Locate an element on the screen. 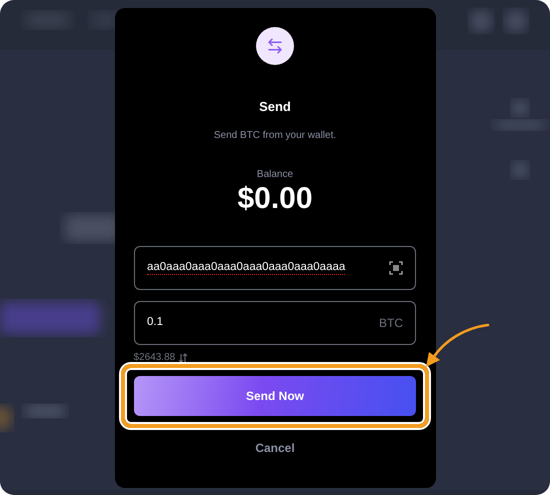 The height and width of the screenshot is (495, 550). blurred-coin-icon is located at coordinates (6, 418).